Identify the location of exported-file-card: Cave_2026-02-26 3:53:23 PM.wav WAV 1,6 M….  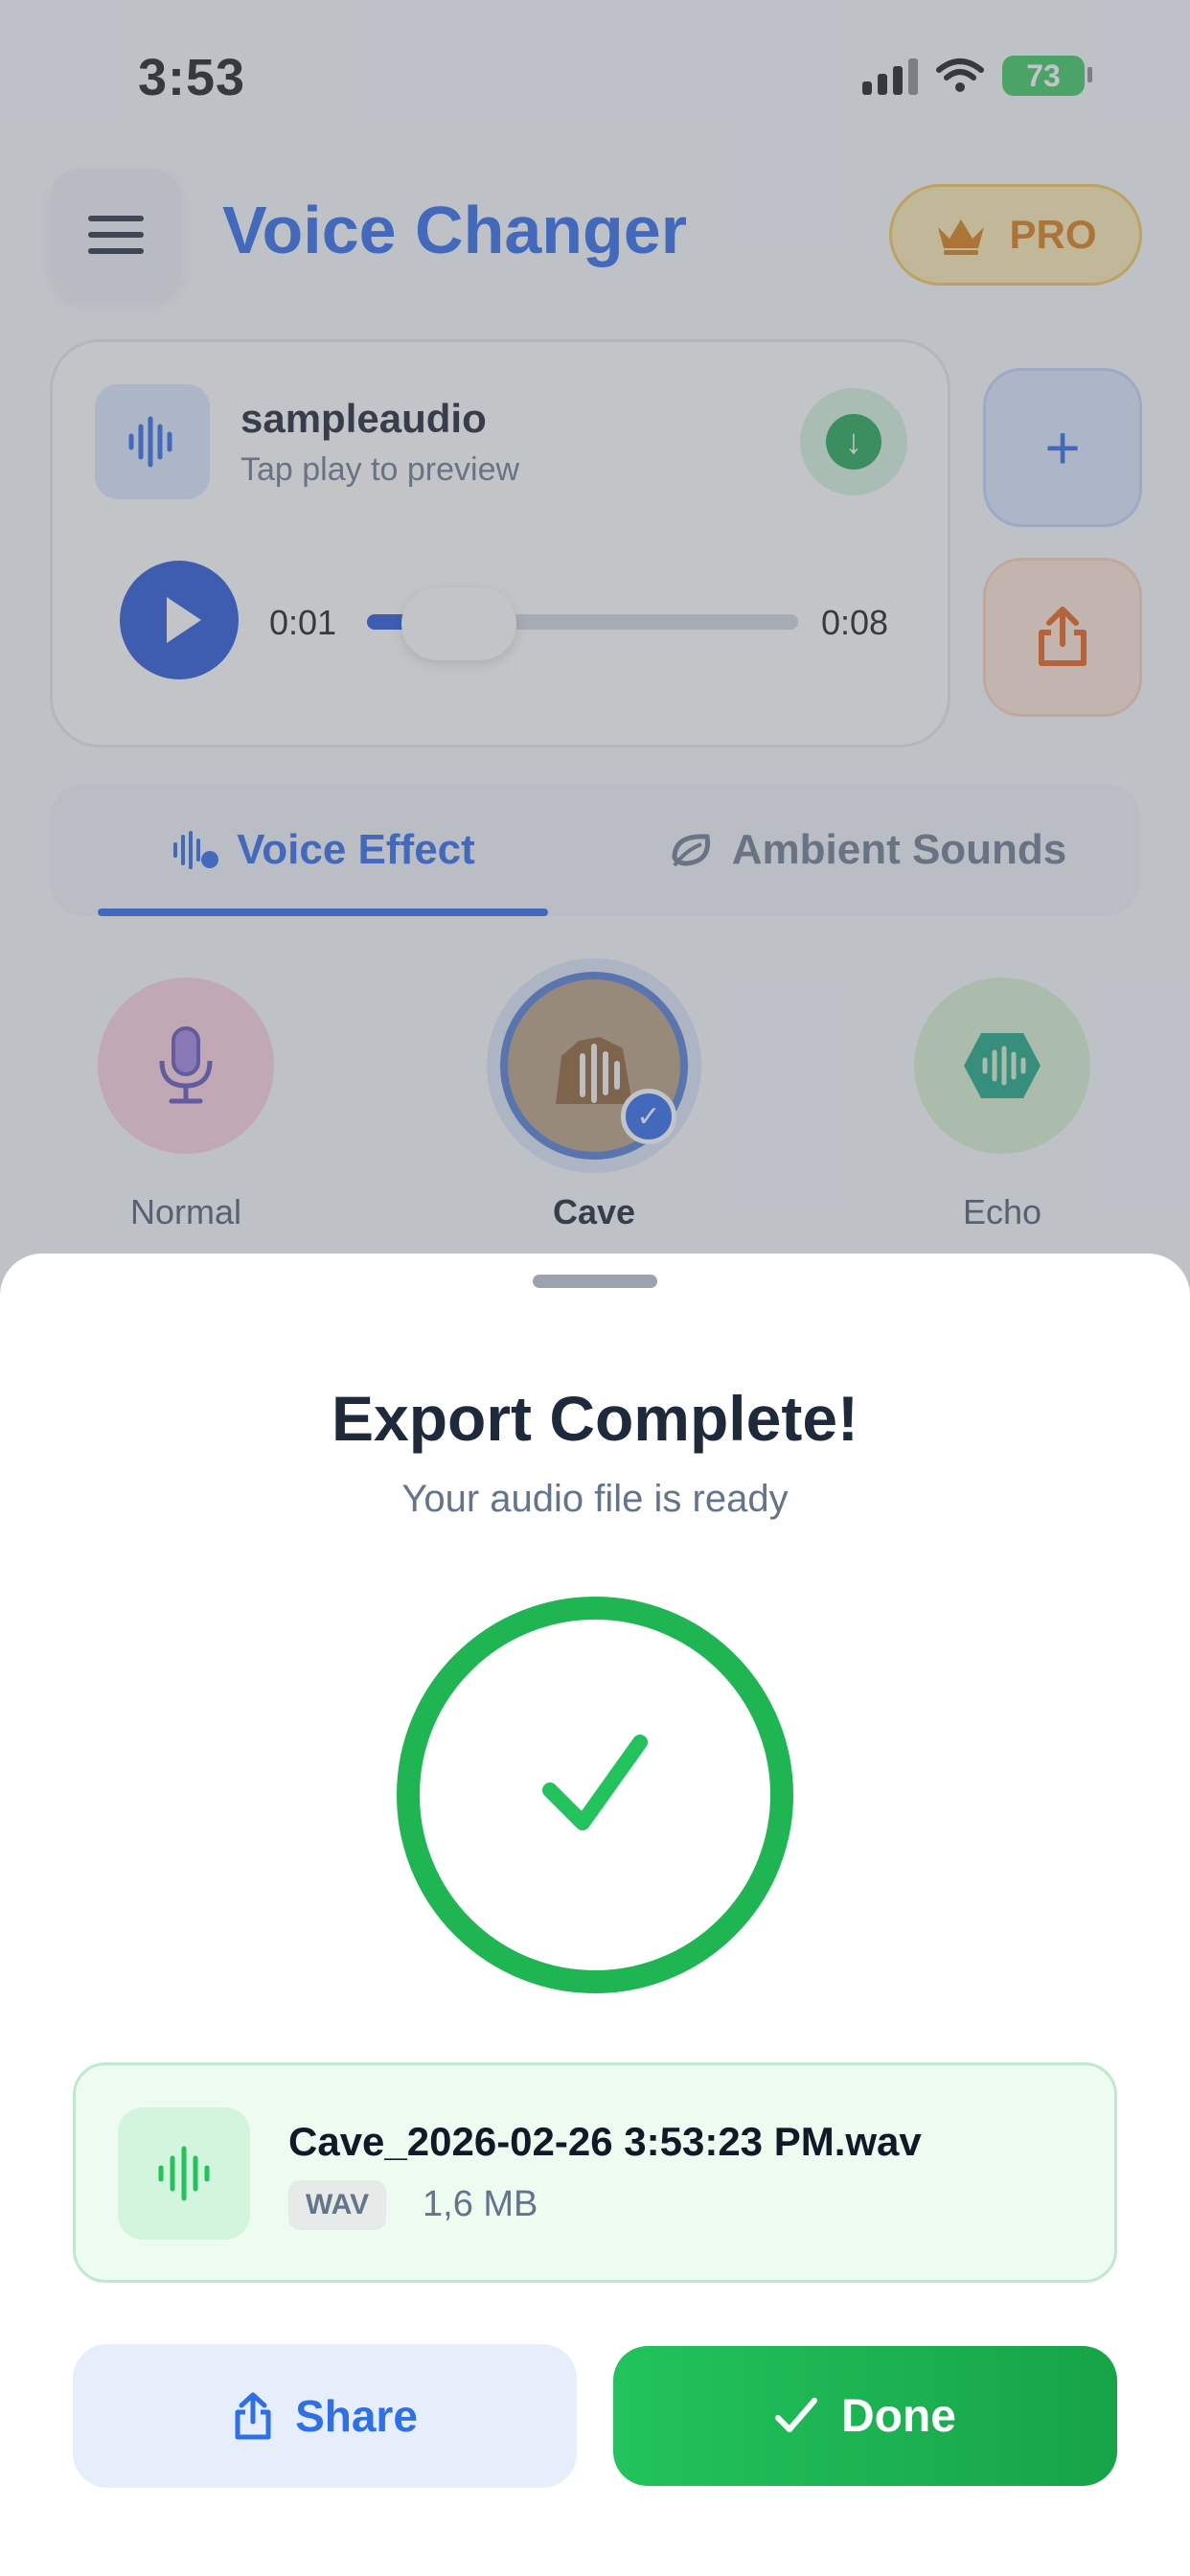
(595, 2172).